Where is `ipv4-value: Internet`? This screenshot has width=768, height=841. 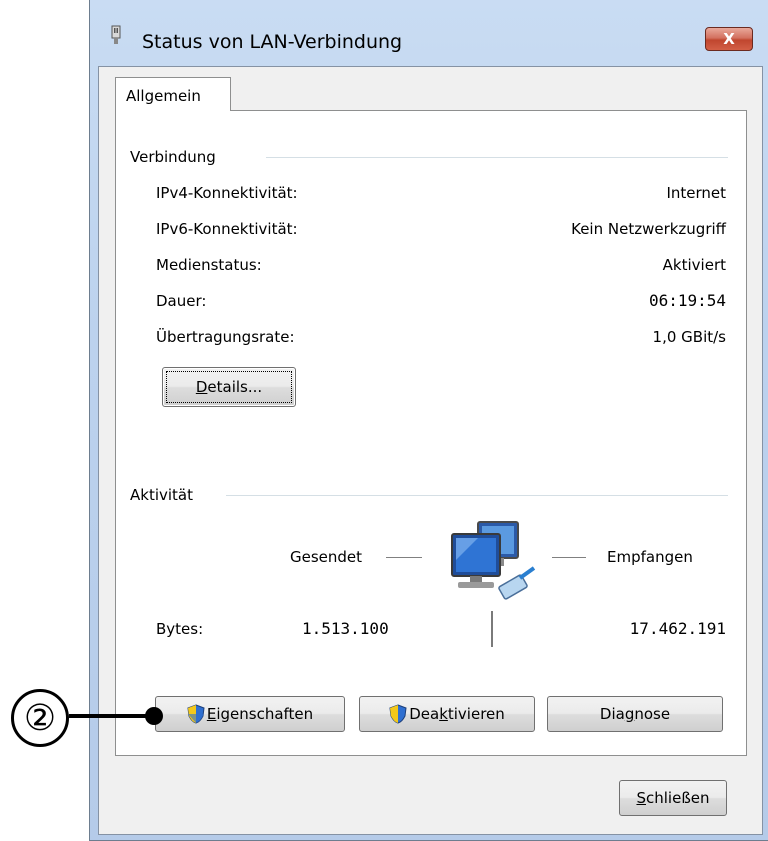
ipv4-value: Internet is located at coordinates (696, 193).